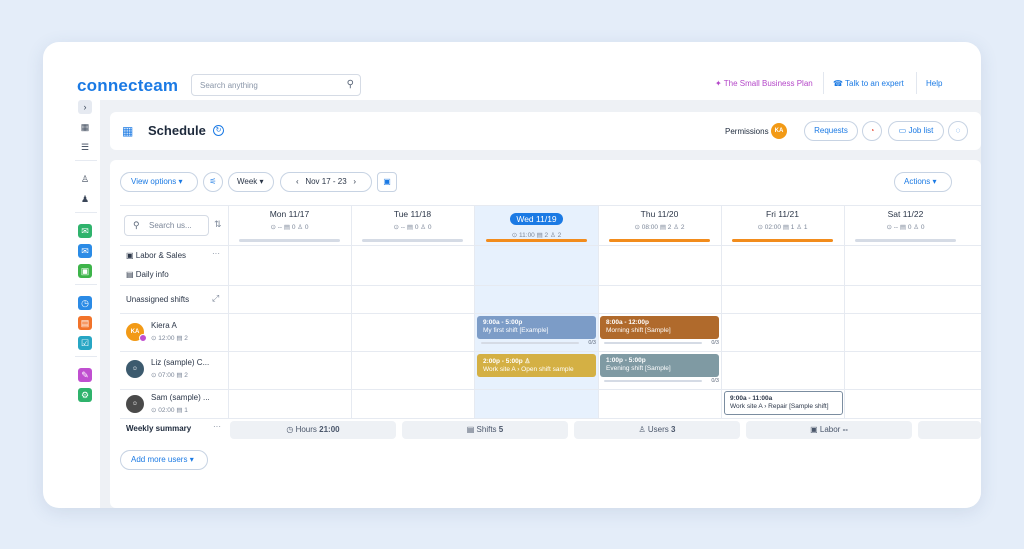  I want to click on plan-link-label: The Small Business Plan, so click(768, 83).